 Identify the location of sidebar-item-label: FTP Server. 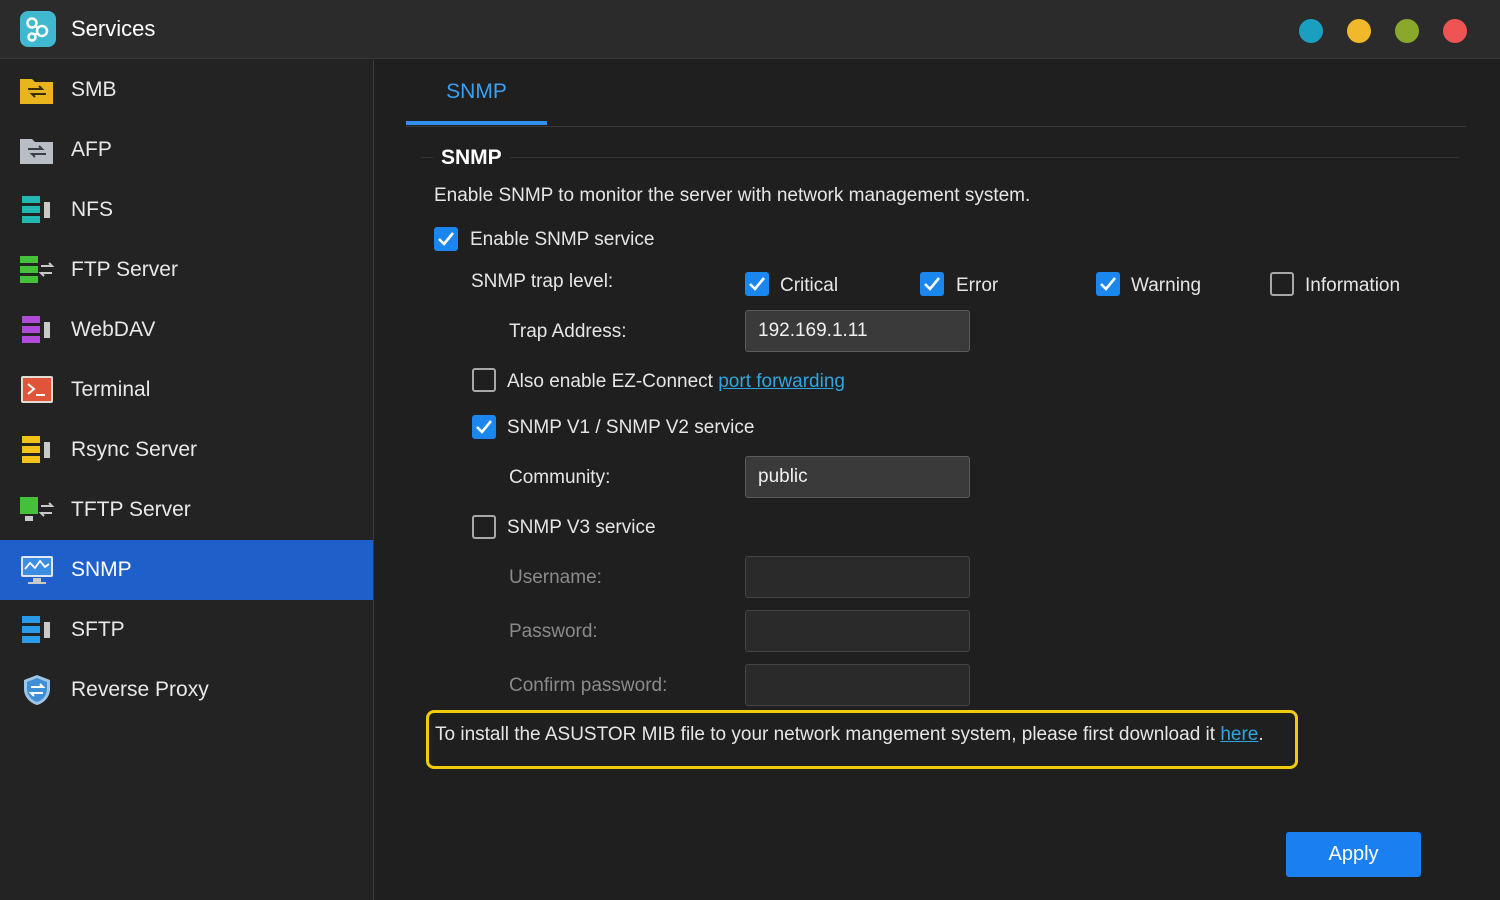
(124, 269).